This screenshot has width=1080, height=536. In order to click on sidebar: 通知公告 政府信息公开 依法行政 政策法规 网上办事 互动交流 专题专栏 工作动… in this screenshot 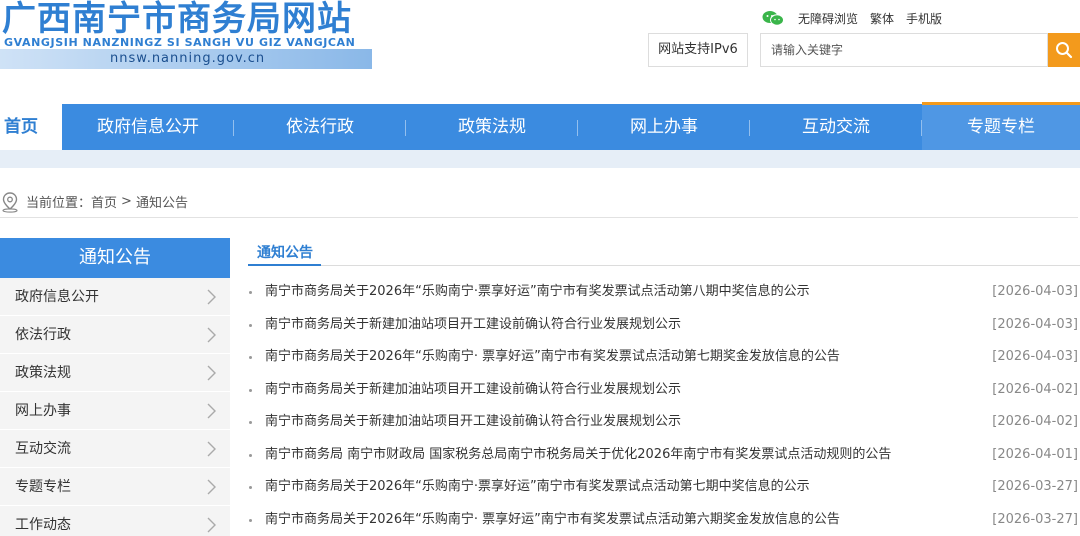, I will do `click(115, 387)`.